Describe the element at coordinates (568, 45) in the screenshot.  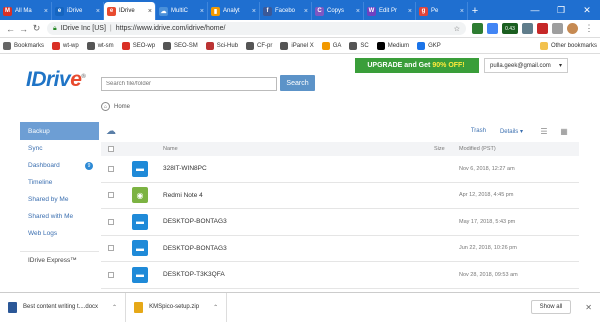
I see `other-bookmarks: Other bookmarks` at that location.